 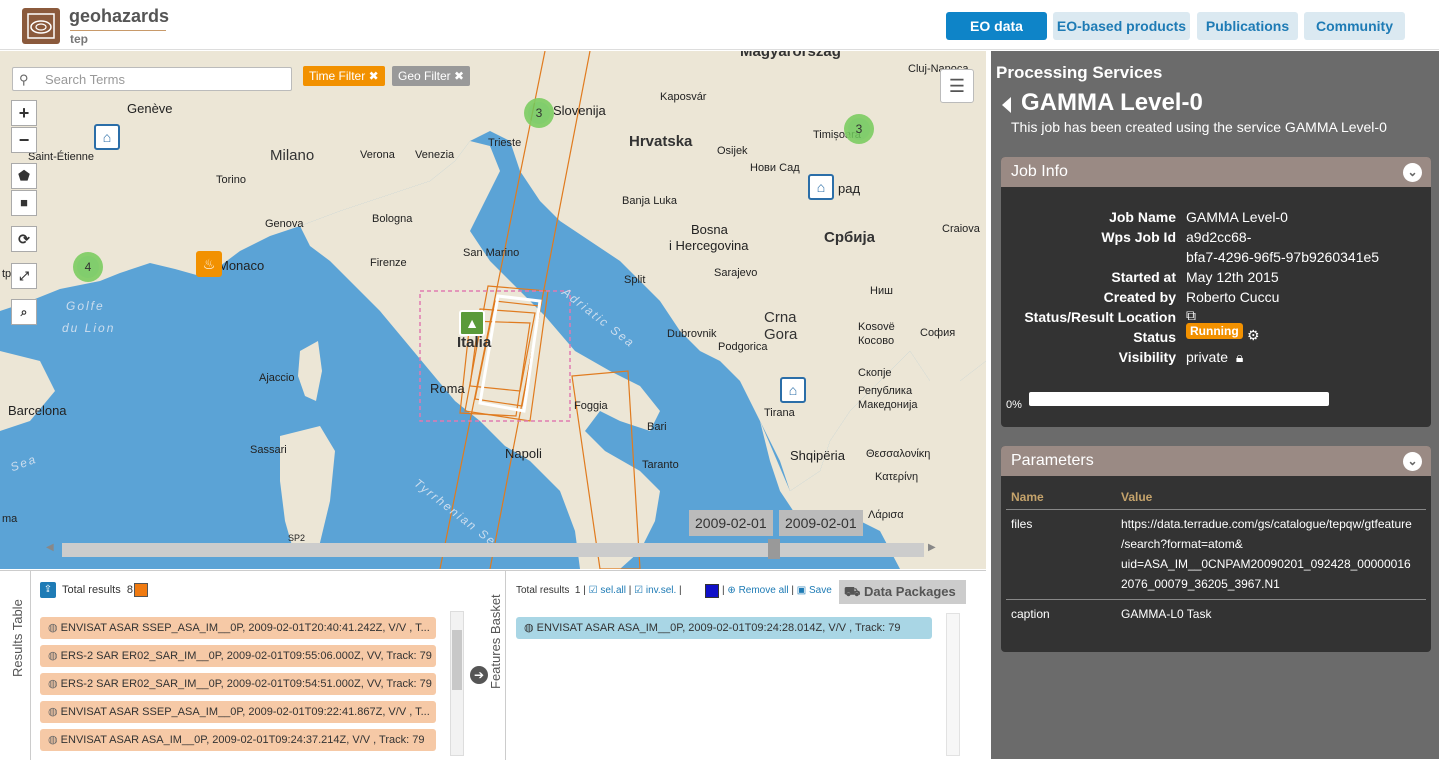 What do you see at coordinates (1354, 26) in the screenshot?
I see `nav-community: Community` at bounding box center [1354, 26].